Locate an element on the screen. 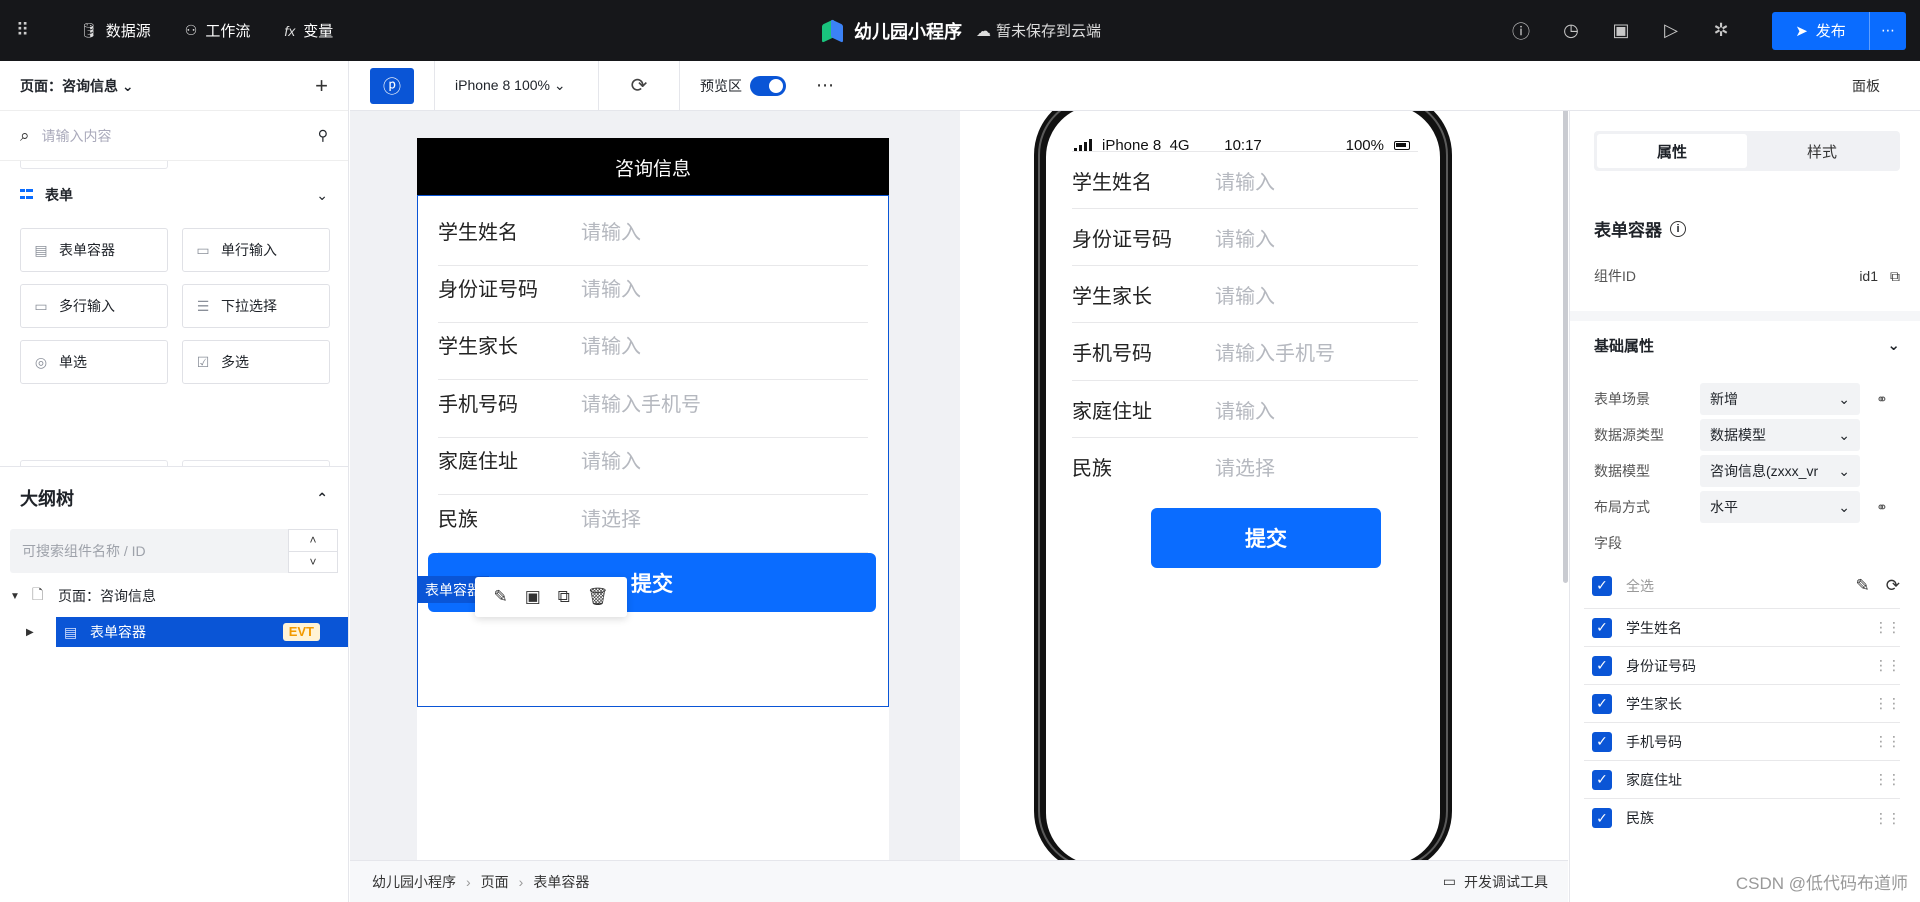 The width and height of the screenshot is (1920, 902). preview-submit-button: 提交 is located at coordinates (1266, 538).